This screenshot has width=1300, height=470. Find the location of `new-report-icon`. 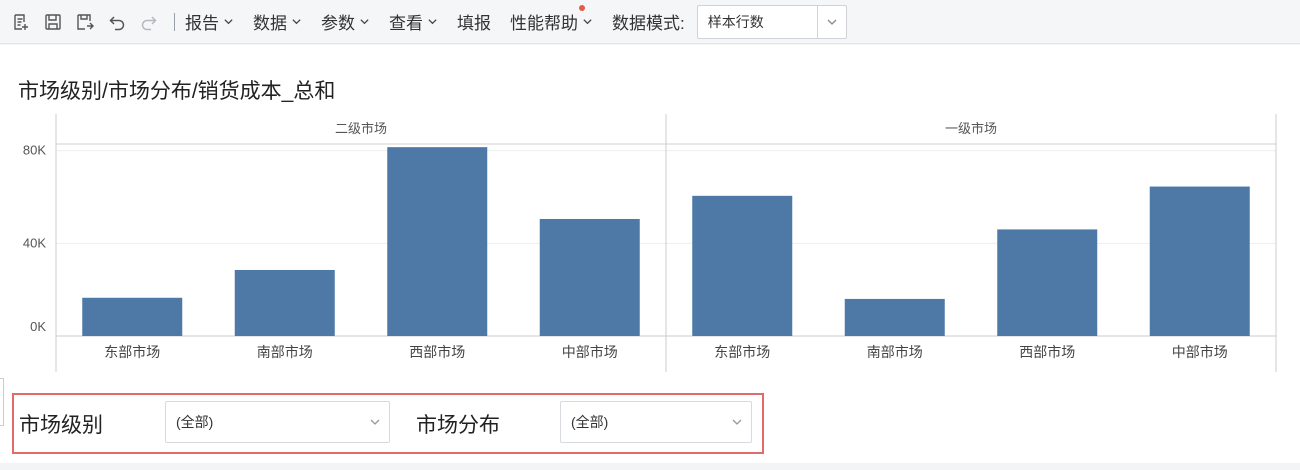

new-report-icon is located at coordinates (21, 22).